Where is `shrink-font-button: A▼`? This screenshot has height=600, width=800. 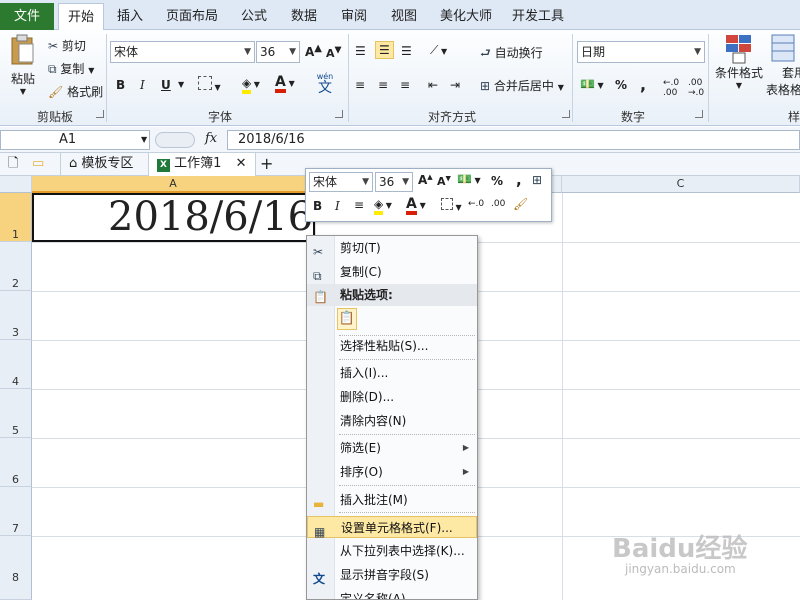 shrink-font-button: A▼ is located at coordinates (334, 52).